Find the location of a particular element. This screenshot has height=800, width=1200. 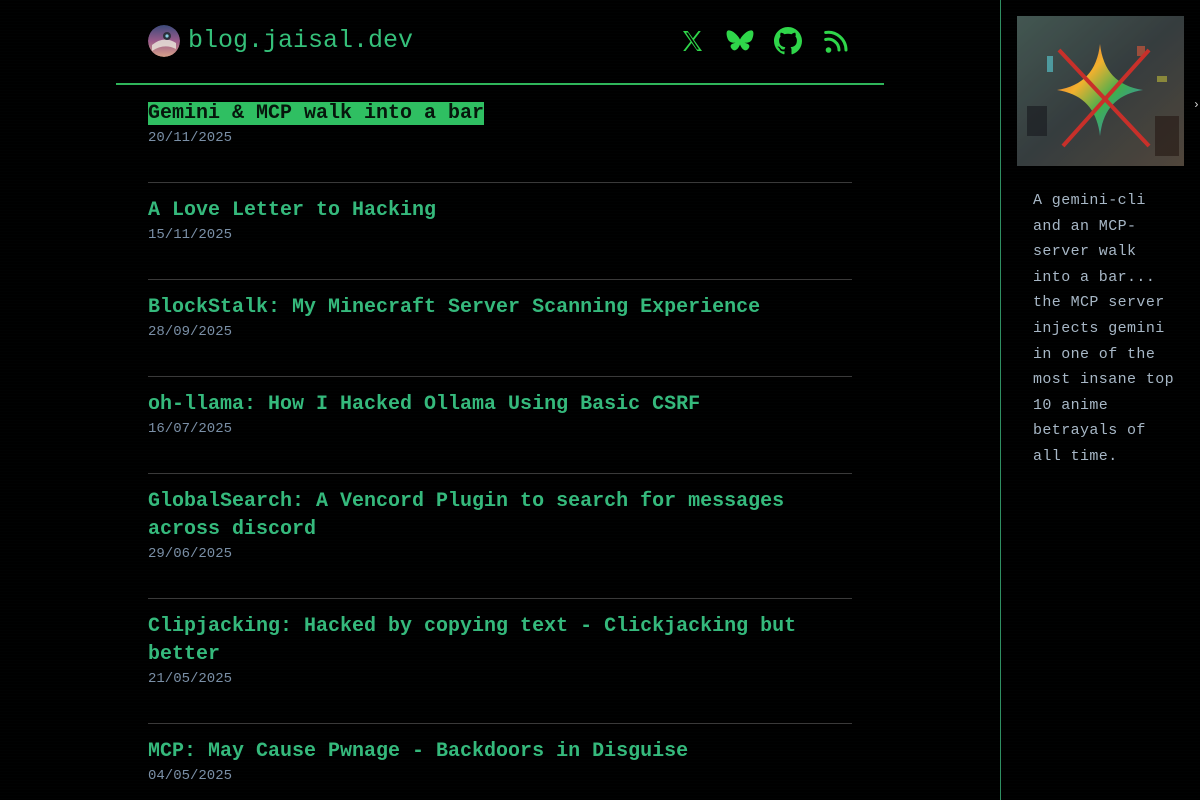

site-home-link: blog.jaisal.dev is located at coordinates (280, 41).